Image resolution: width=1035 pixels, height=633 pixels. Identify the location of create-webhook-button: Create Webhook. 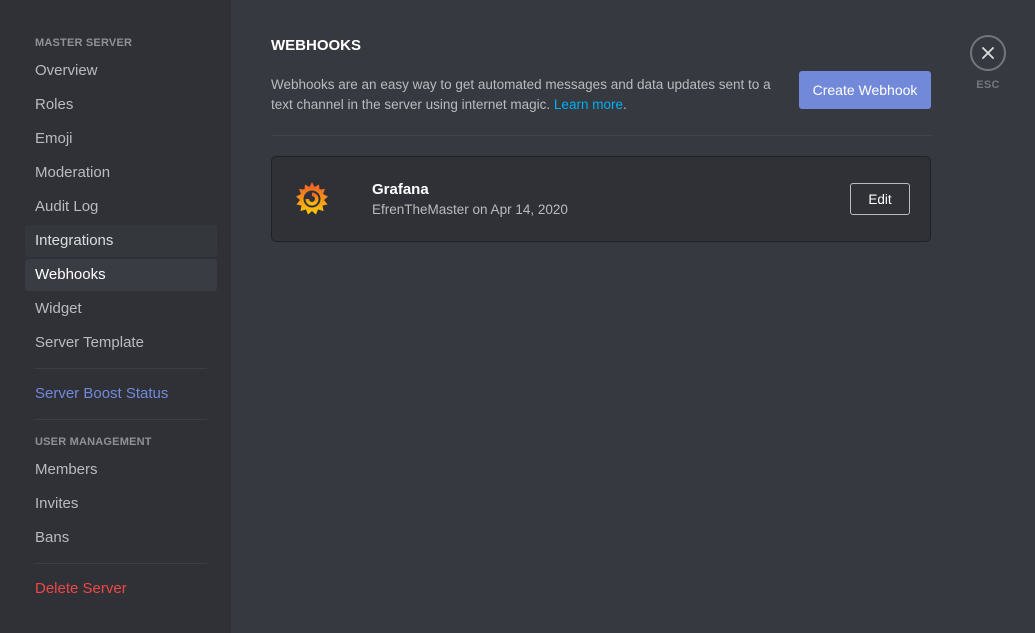
(865, 90).